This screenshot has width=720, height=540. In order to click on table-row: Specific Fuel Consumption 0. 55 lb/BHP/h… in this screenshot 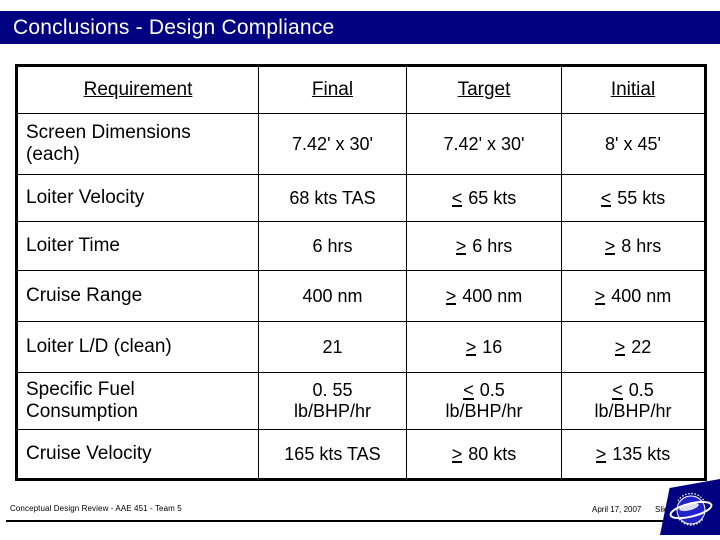, I will do `click(361, 401)`.